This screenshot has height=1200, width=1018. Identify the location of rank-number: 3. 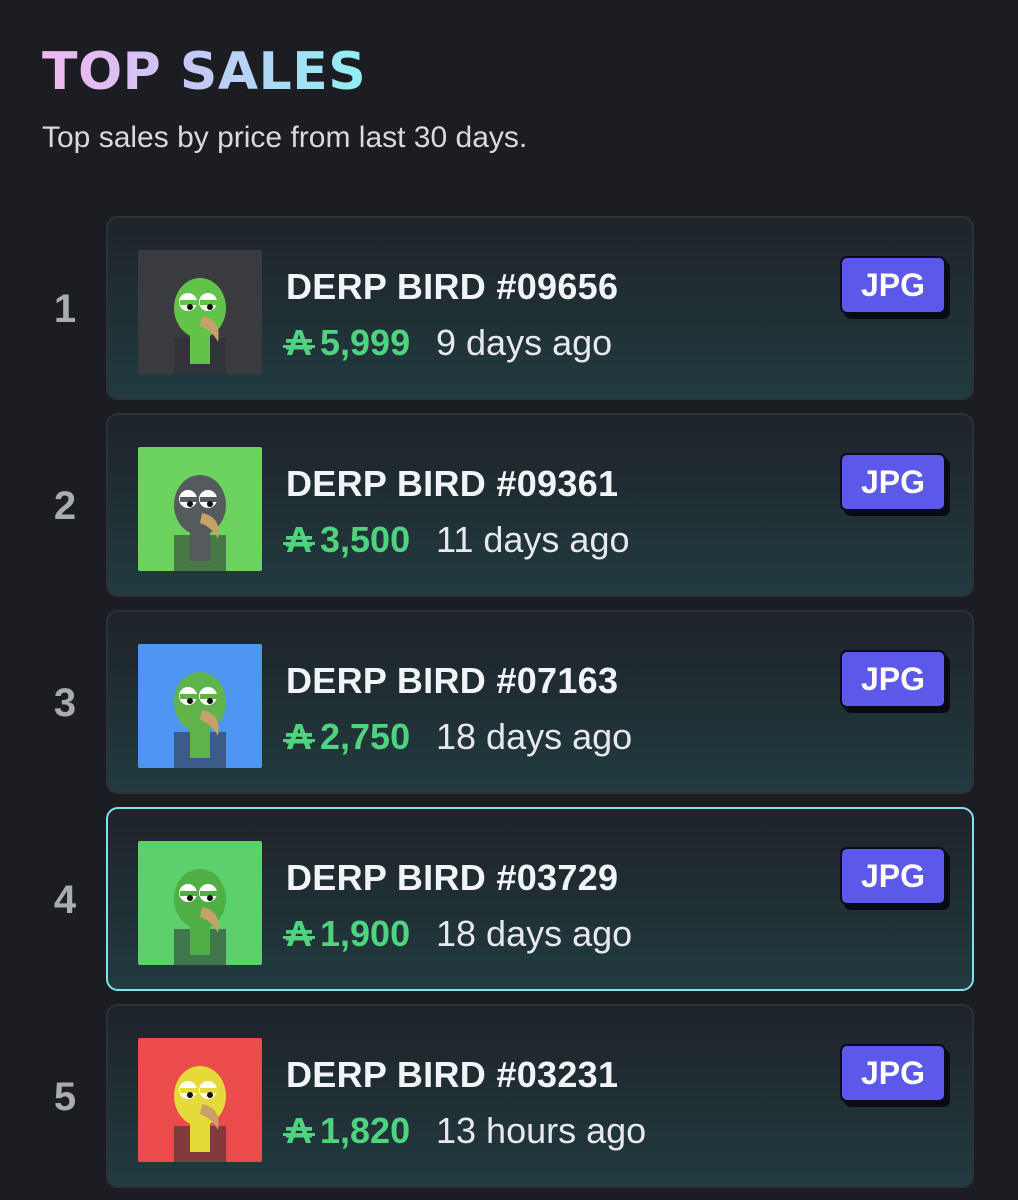
(65, 702).